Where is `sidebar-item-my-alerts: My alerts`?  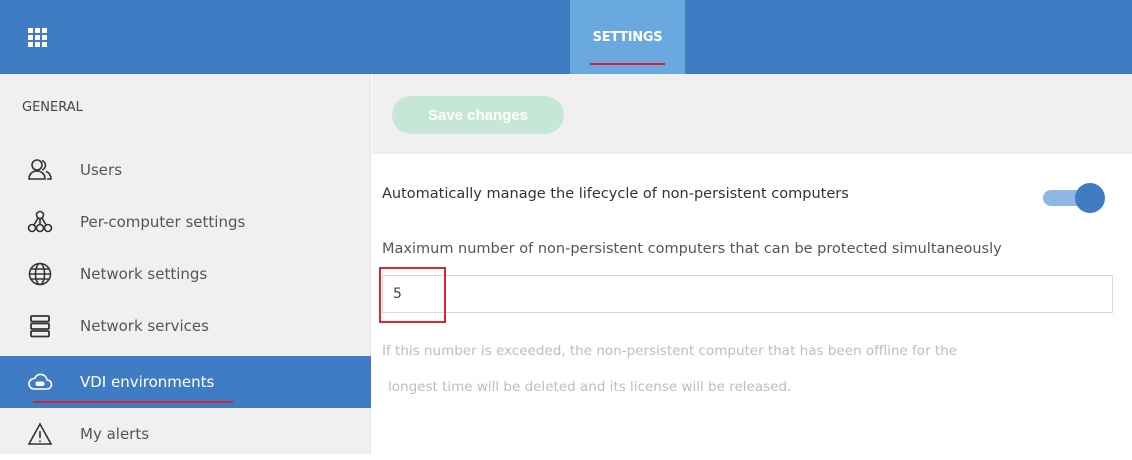
sidebar-item-my-alerts: My alerts is located at coordinates (185, 434).